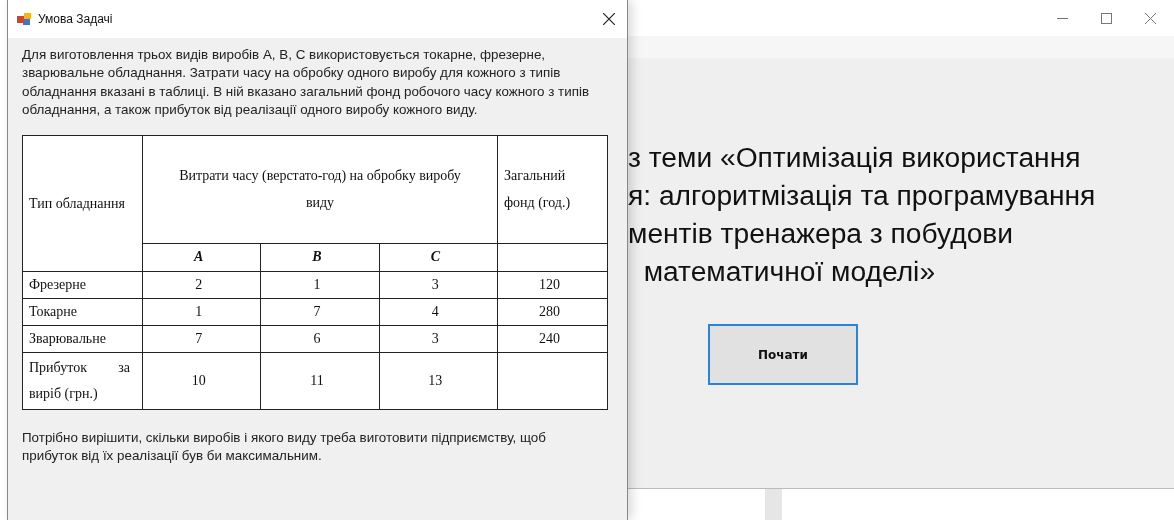 This screenshot has width=1174, height=520. What do you see at coordinates (552, 339) in the screenshot?
I see `table-cell: 240` at bounding box center [552, 339].